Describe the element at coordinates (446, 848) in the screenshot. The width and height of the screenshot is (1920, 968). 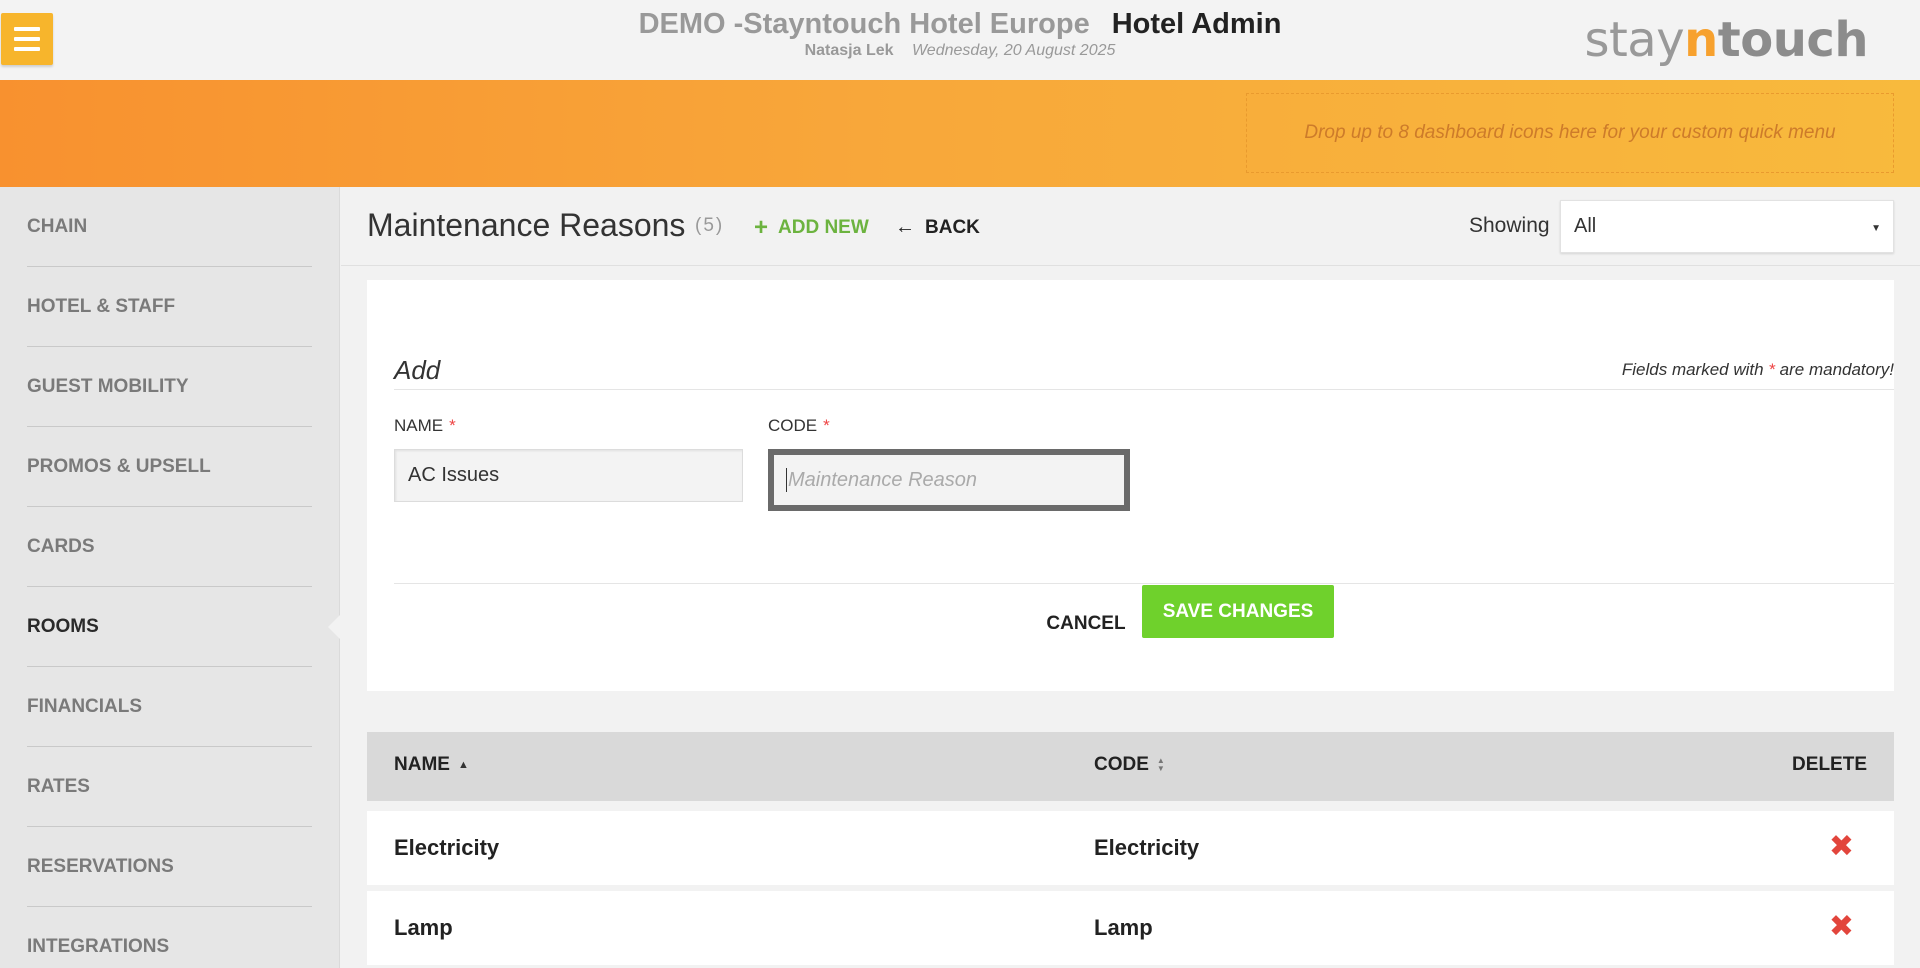
I see `row-name: Electricity` at that location.